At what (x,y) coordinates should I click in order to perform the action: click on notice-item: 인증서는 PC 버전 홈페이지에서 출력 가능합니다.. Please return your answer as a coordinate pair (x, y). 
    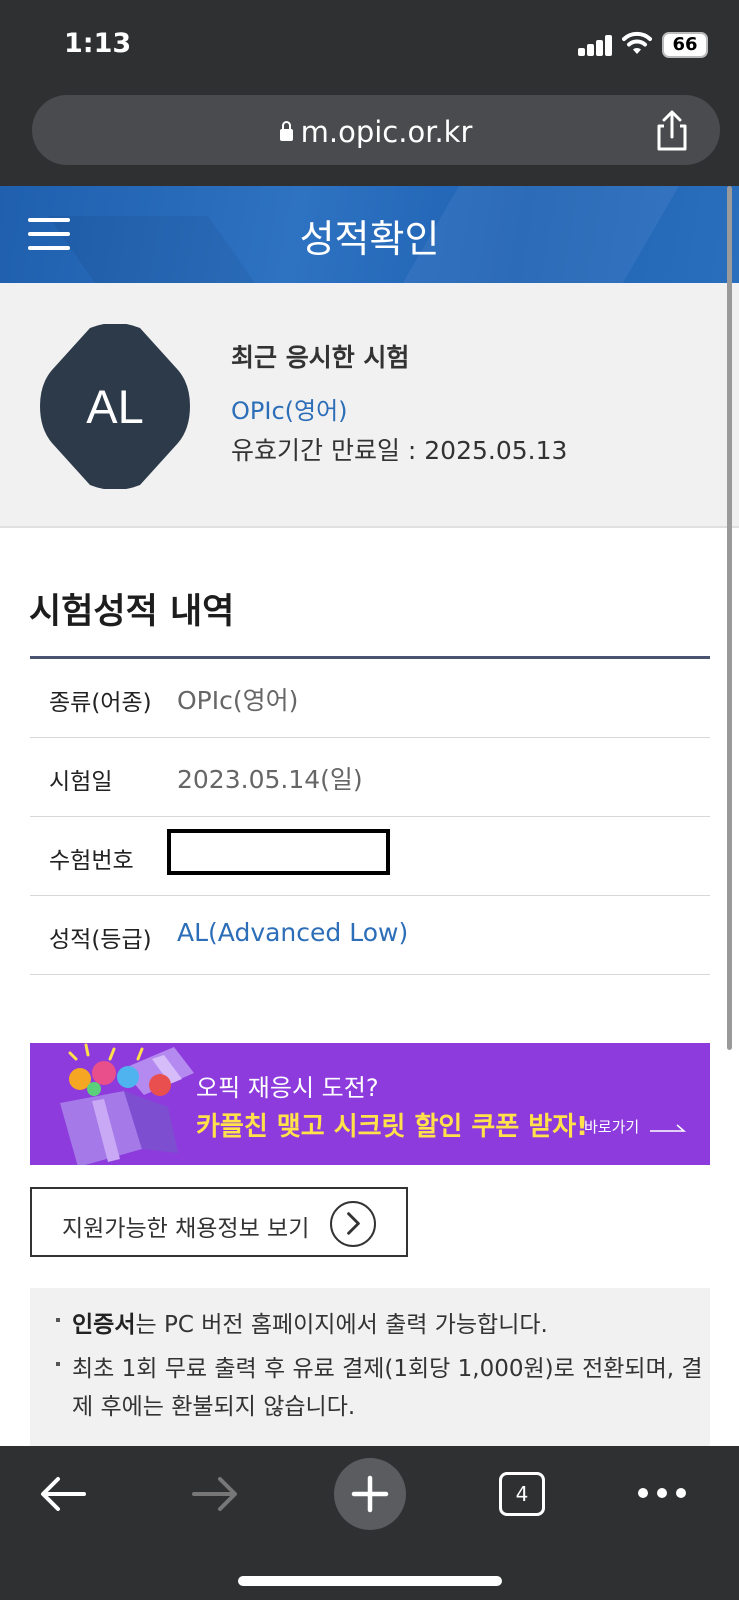
    Looking at the image, I should click on (381, 1325).